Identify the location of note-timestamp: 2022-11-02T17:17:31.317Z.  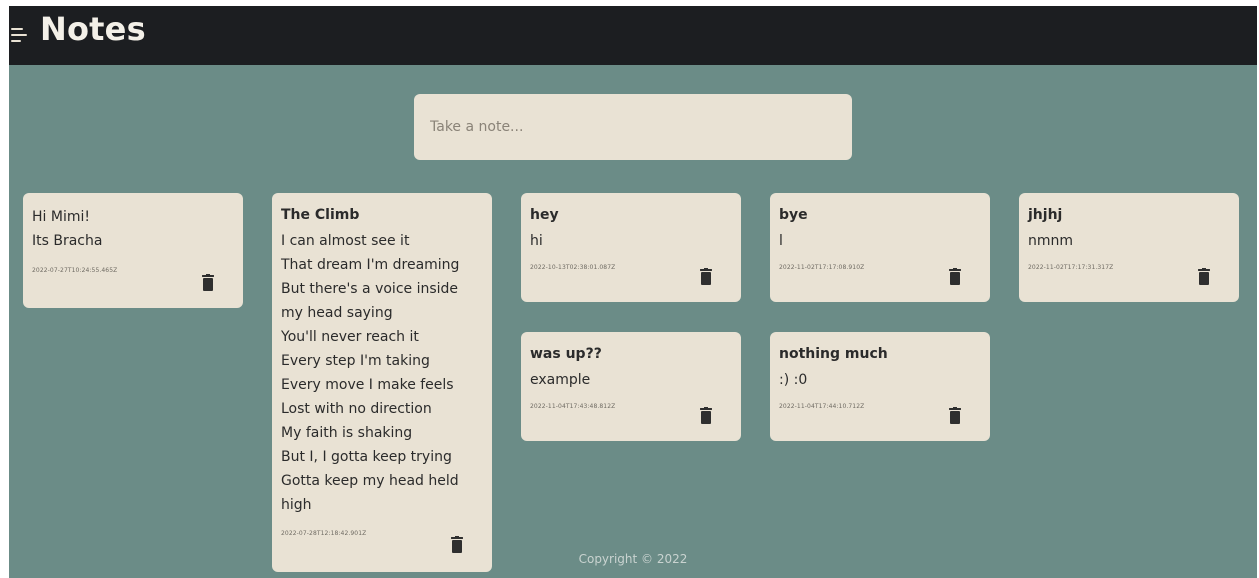
(1071, 267).